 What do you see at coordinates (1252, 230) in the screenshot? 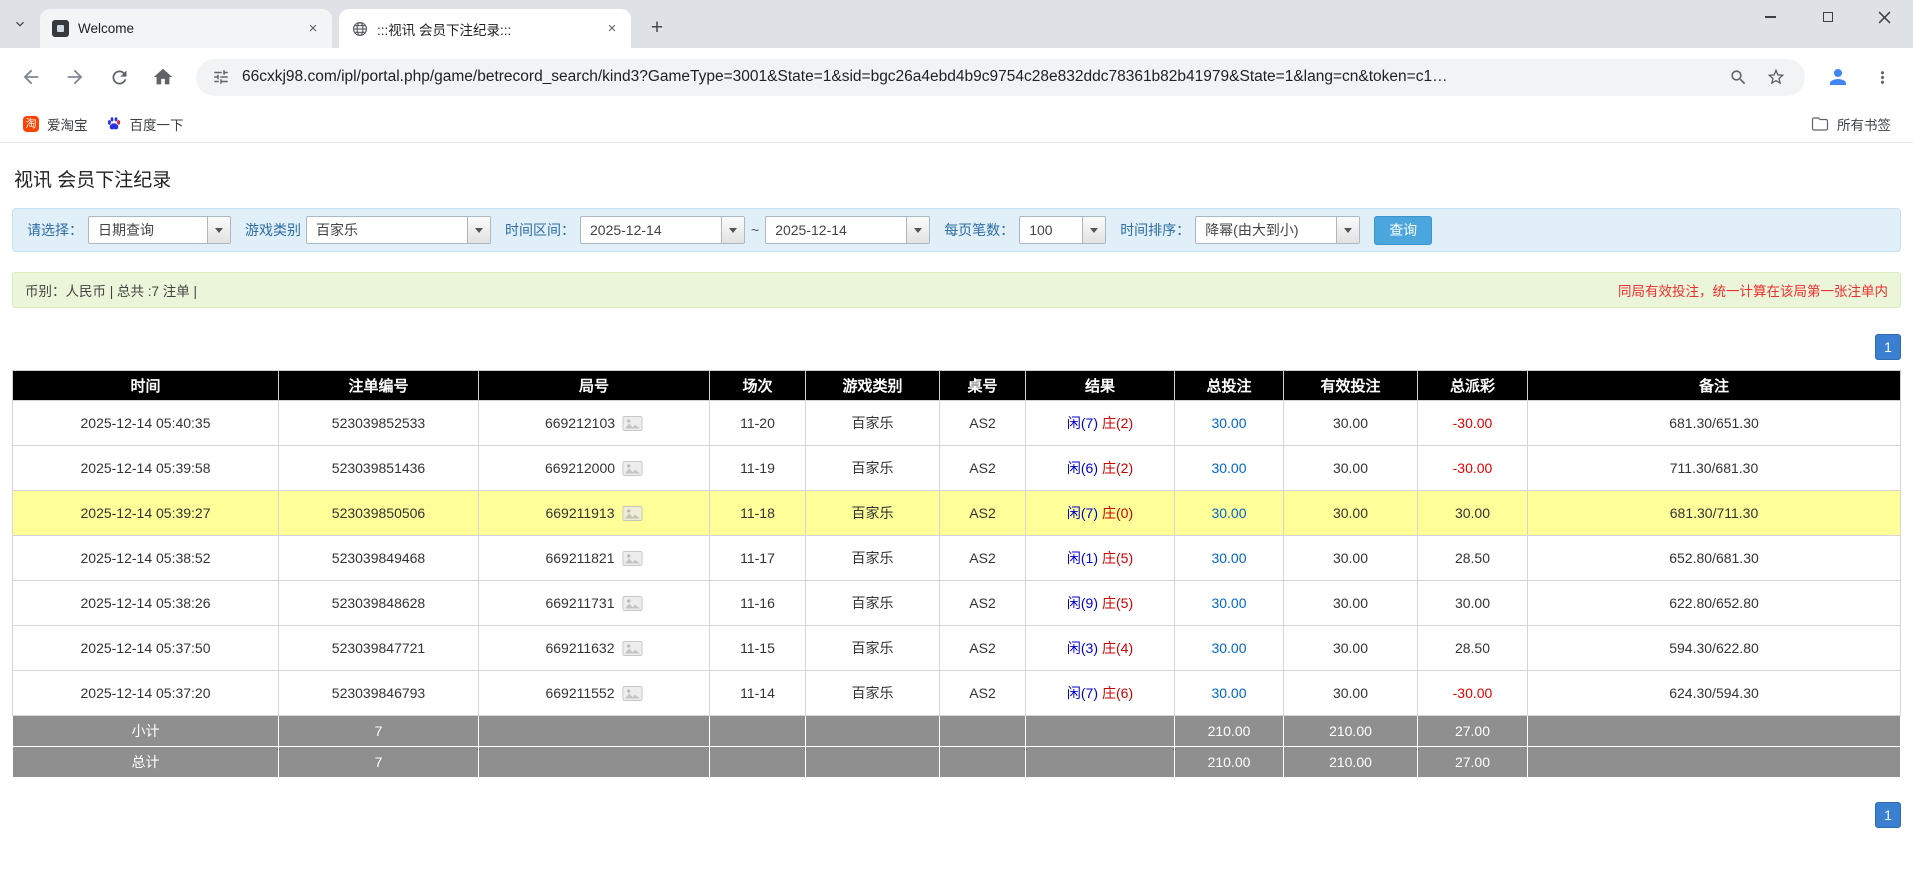
I see `sort-order-value: 降幂(由大到小)` at bounding box center [1252, 230].